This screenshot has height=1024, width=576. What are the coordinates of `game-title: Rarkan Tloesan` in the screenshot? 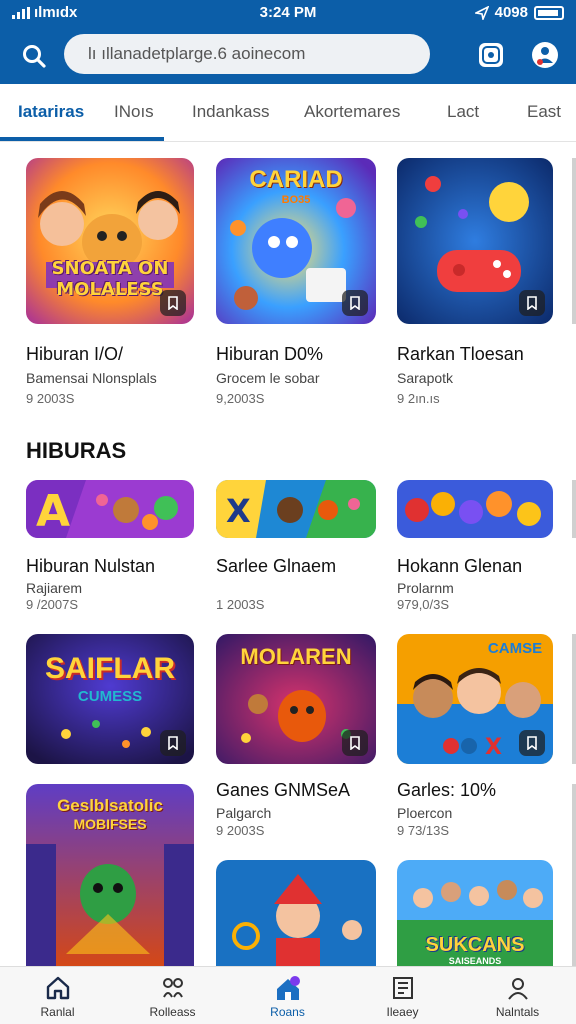 It's located at (460, 354).